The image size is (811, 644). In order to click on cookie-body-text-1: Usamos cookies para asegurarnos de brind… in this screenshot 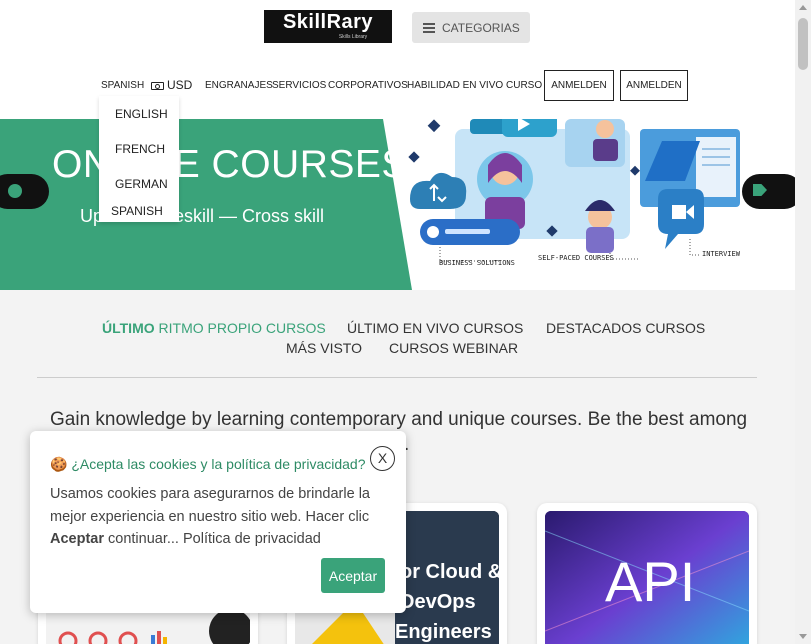, I will do `click(210, 505)`.